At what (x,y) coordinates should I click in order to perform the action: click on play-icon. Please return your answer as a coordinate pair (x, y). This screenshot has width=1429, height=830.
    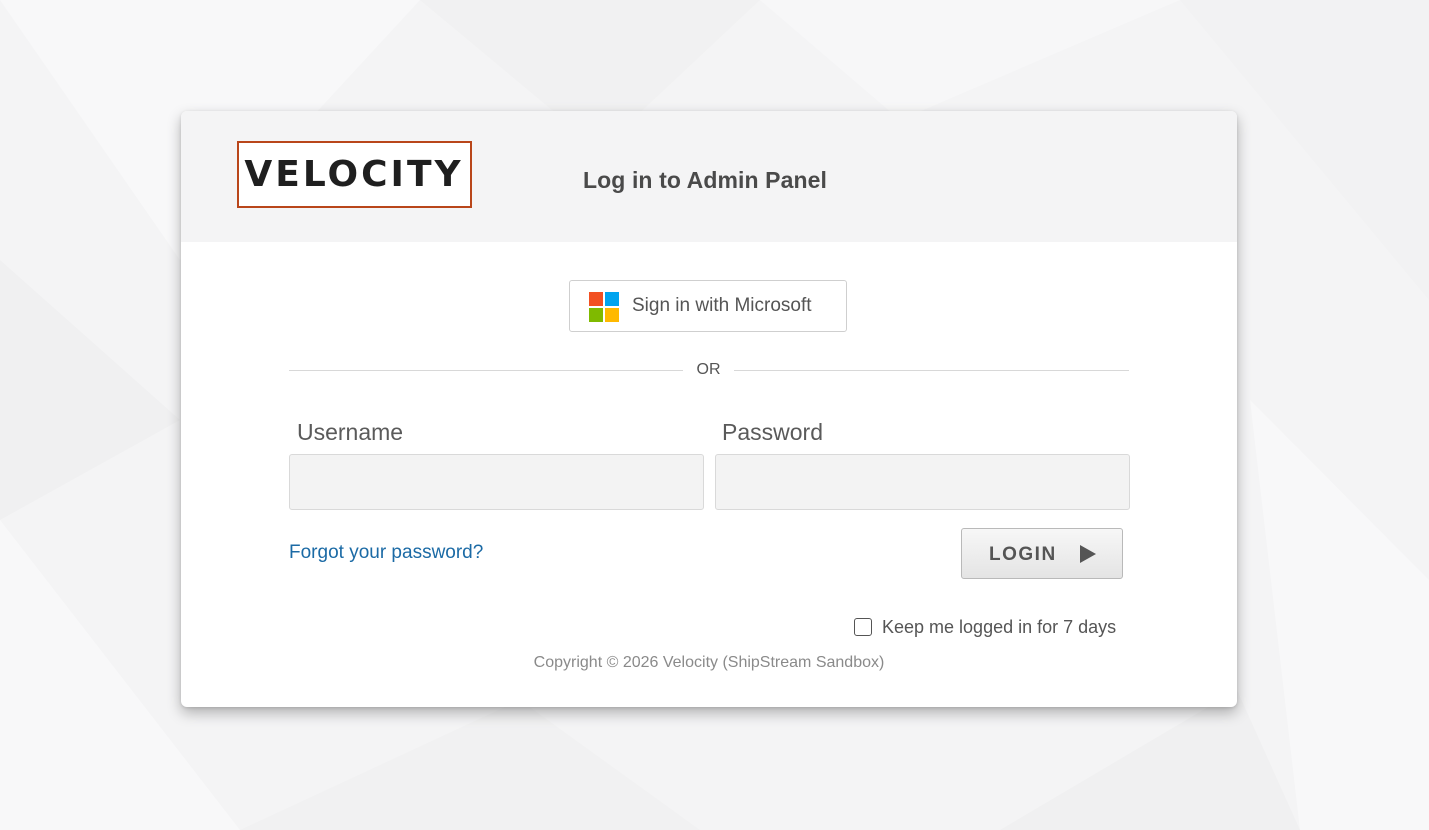
    Looking at the image, I should click on (1088, 554).